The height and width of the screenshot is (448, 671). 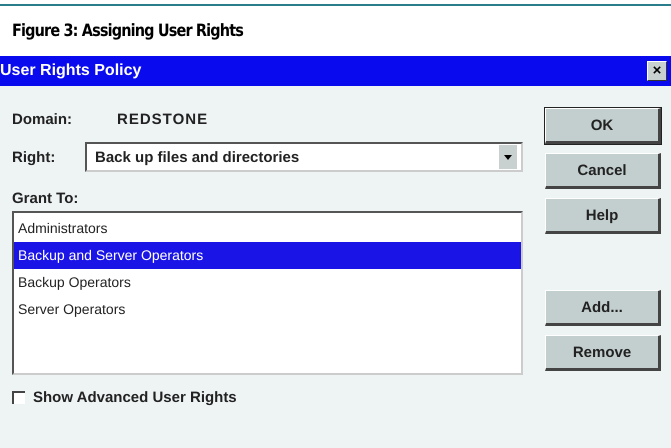 What do you see at coordinates (603, 353) in the screenshot?
I see `dialog-button: Remove` at bounding box center [603, 353].